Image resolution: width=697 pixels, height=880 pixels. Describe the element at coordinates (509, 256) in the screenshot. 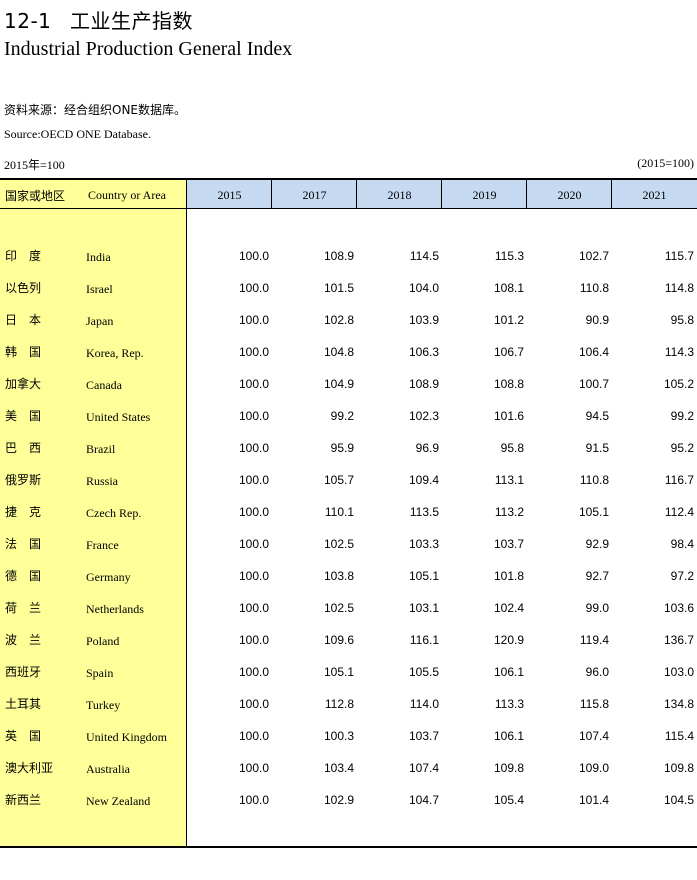

I see `row-value: 115.3` at that location.